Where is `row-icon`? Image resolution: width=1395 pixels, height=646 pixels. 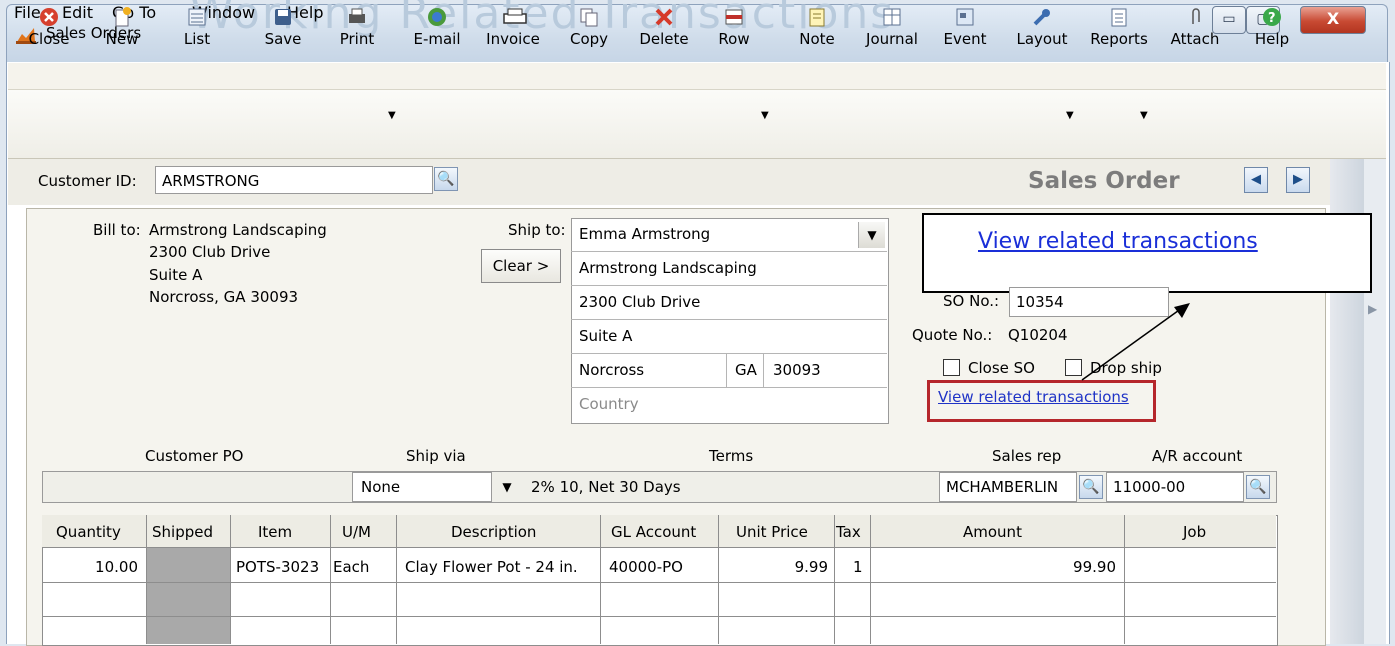 row-icon is located at coordinates (734, 17).